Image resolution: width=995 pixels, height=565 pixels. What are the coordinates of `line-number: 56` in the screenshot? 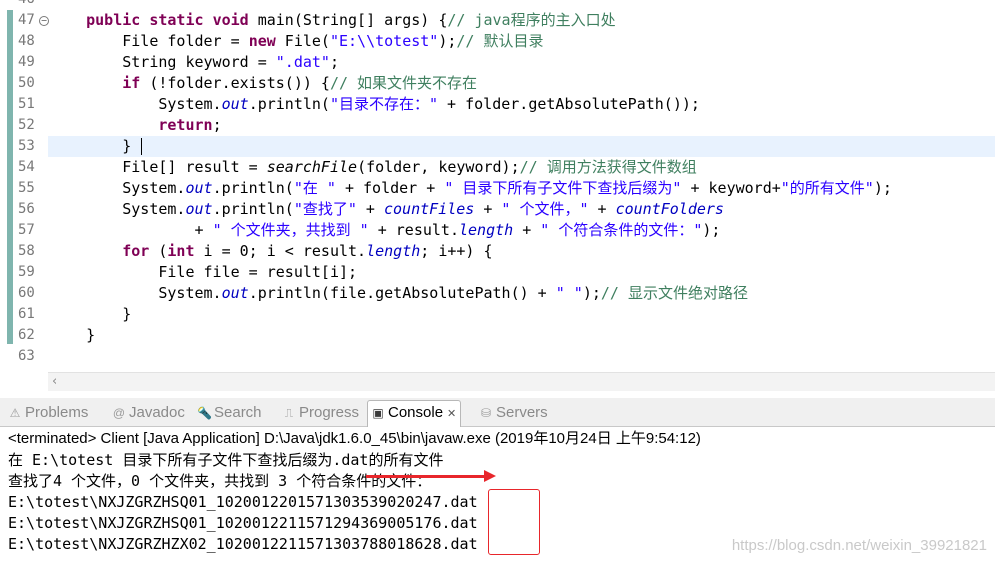 It's located at (26, 209).